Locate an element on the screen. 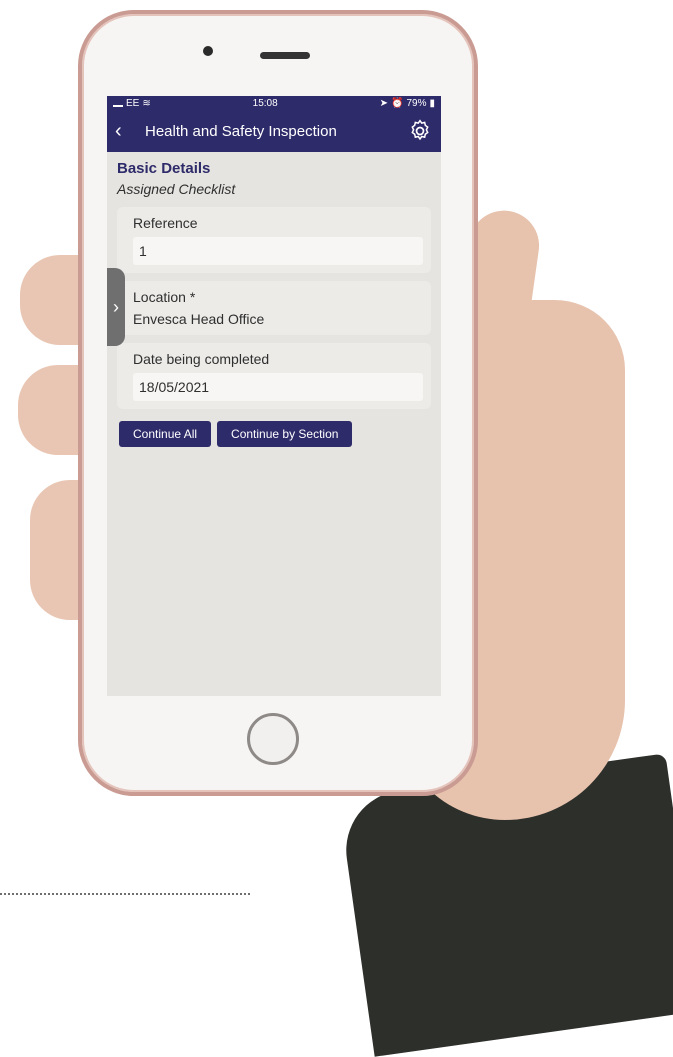 The image size is (673, 1057). reference-input: 1 is located at coordinates (278, 251).